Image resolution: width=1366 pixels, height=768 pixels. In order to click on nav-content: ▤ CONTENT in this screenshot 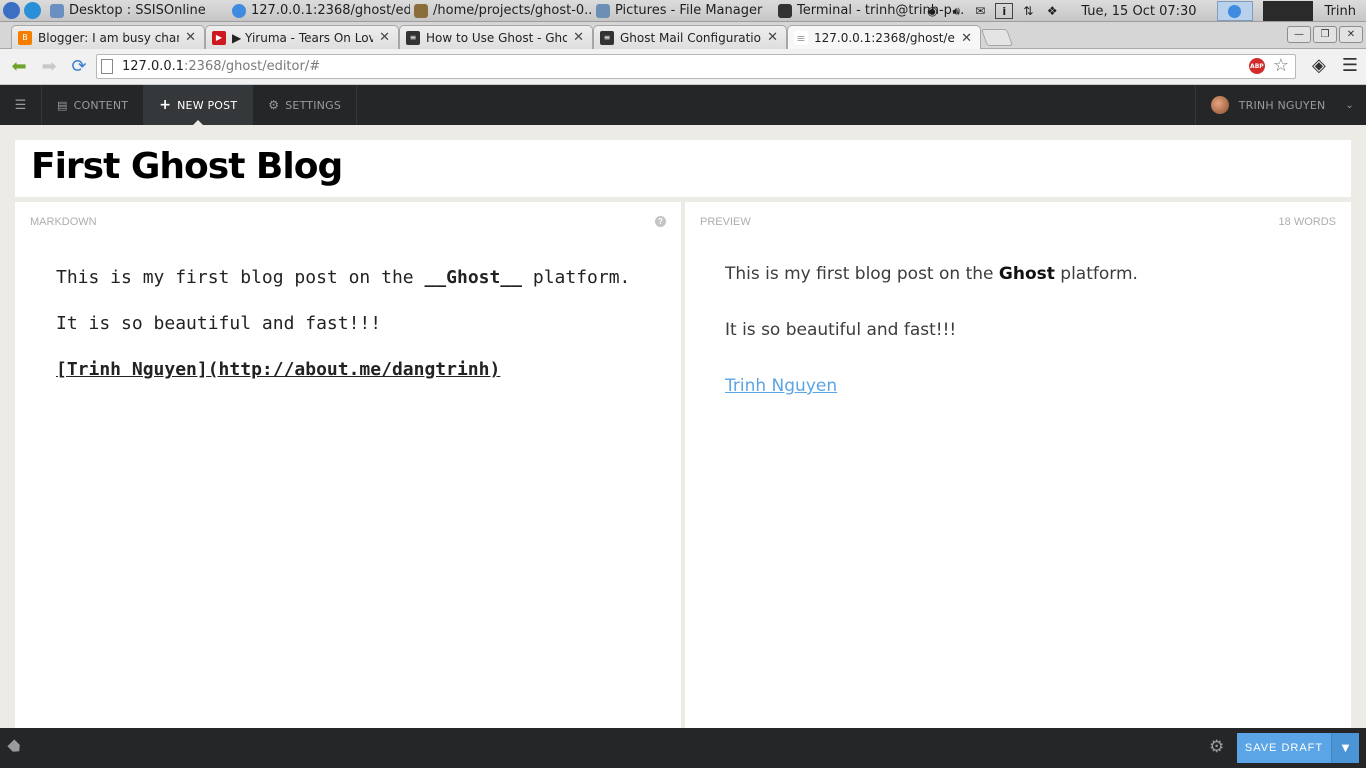, I will do `click(93, 105)`.